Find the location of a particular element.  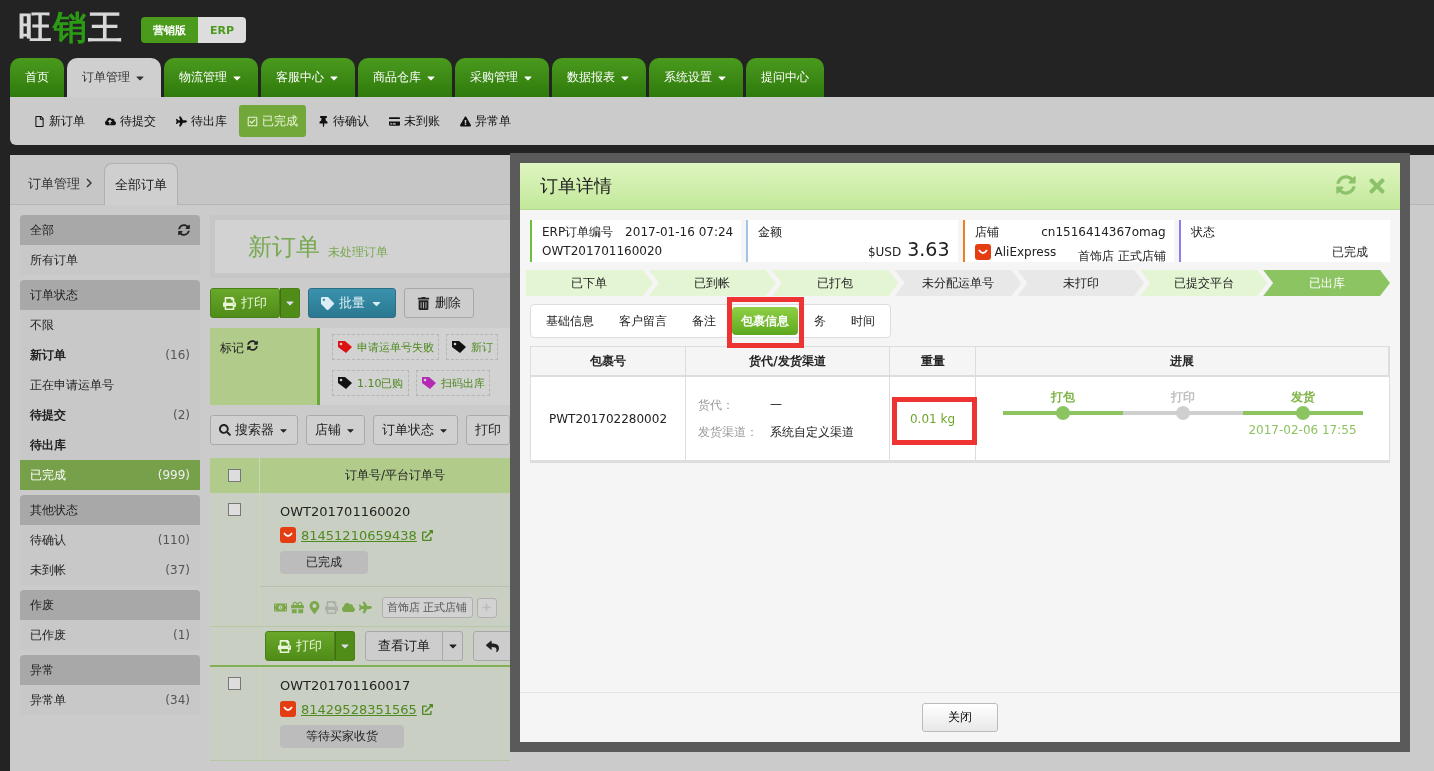

close-button: 关闭 is located at coordinates (960, 717).